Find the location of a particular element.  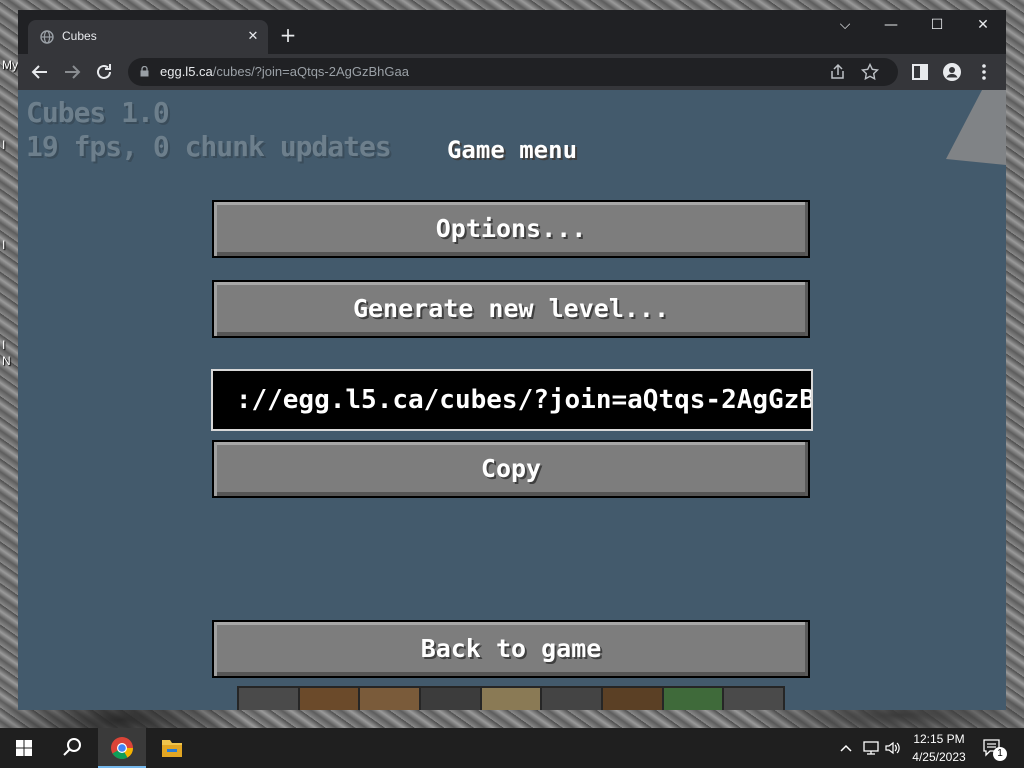

hotbar is located at coordinates (511, 698).